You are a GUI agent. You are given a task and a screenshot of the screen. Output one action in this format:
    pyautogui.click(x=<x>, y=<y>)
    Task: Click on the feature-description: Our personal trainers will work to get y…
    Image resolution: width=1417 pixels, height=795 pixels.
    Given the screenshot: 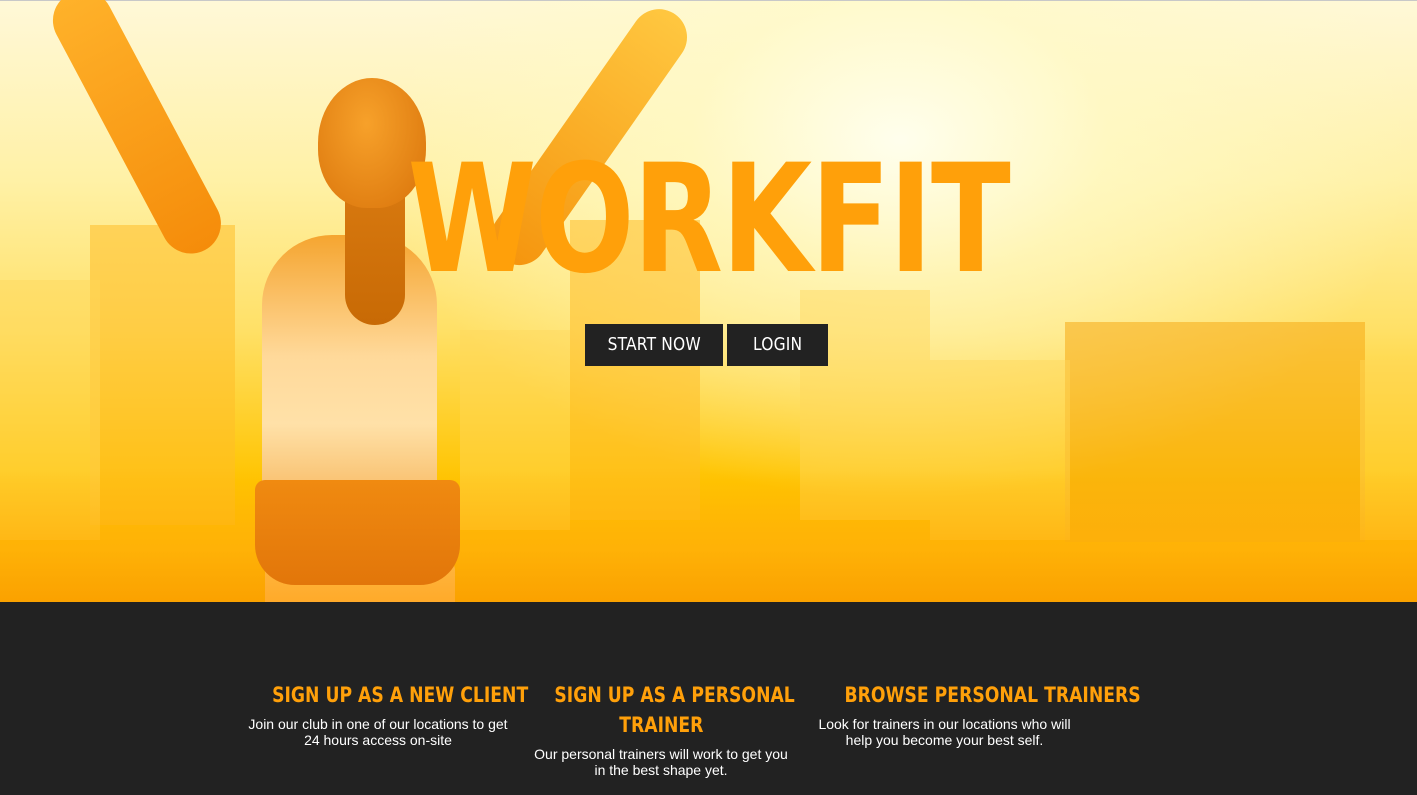 What is the action you would take?
    pyautogui.click(x=661, y=762)
    